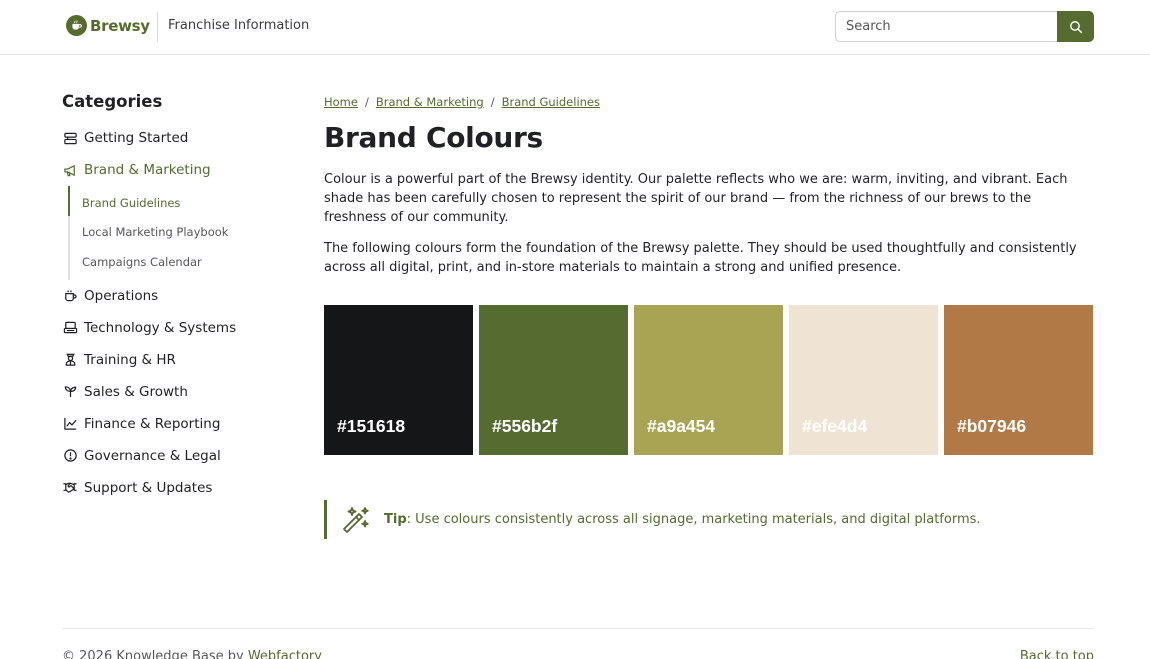 This screenshot has height=659, width=1150. I want to click on book-stack-icon, so click(70, 138).